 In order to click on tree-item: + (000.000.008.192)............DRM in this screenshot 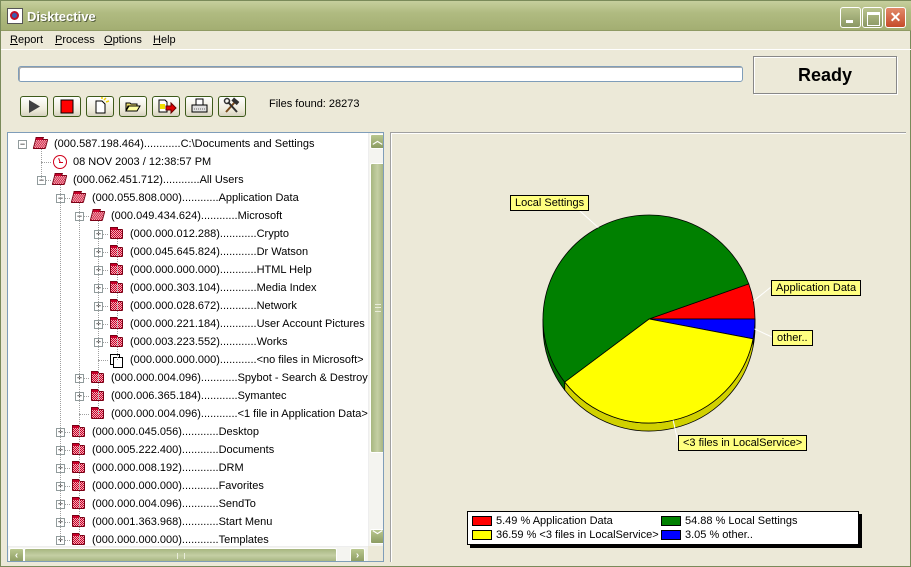, I will do `click(188, 468)`.